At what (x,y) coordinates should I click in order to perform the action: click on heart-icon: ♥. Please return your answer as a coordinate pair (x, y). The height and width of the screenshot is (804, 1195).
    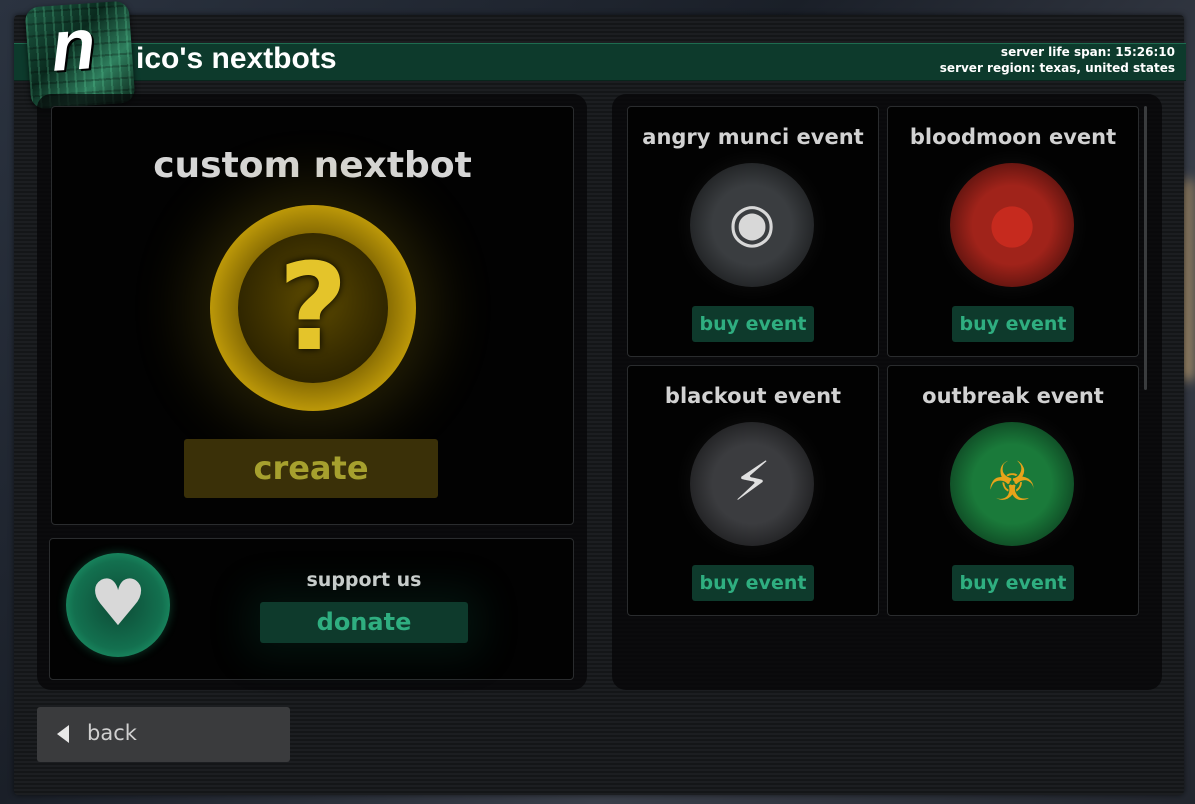
    Looking at the image, I should click on (118, 605).